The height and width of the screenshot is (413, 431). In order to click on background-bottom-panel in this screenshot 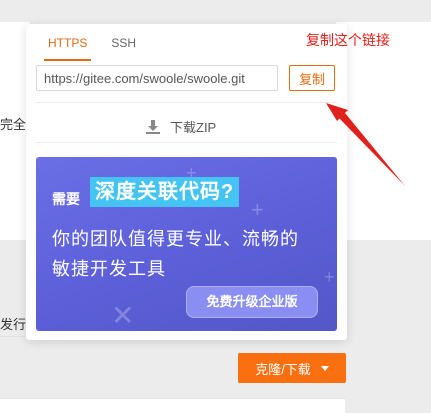, I will do `click(172, 405)`.